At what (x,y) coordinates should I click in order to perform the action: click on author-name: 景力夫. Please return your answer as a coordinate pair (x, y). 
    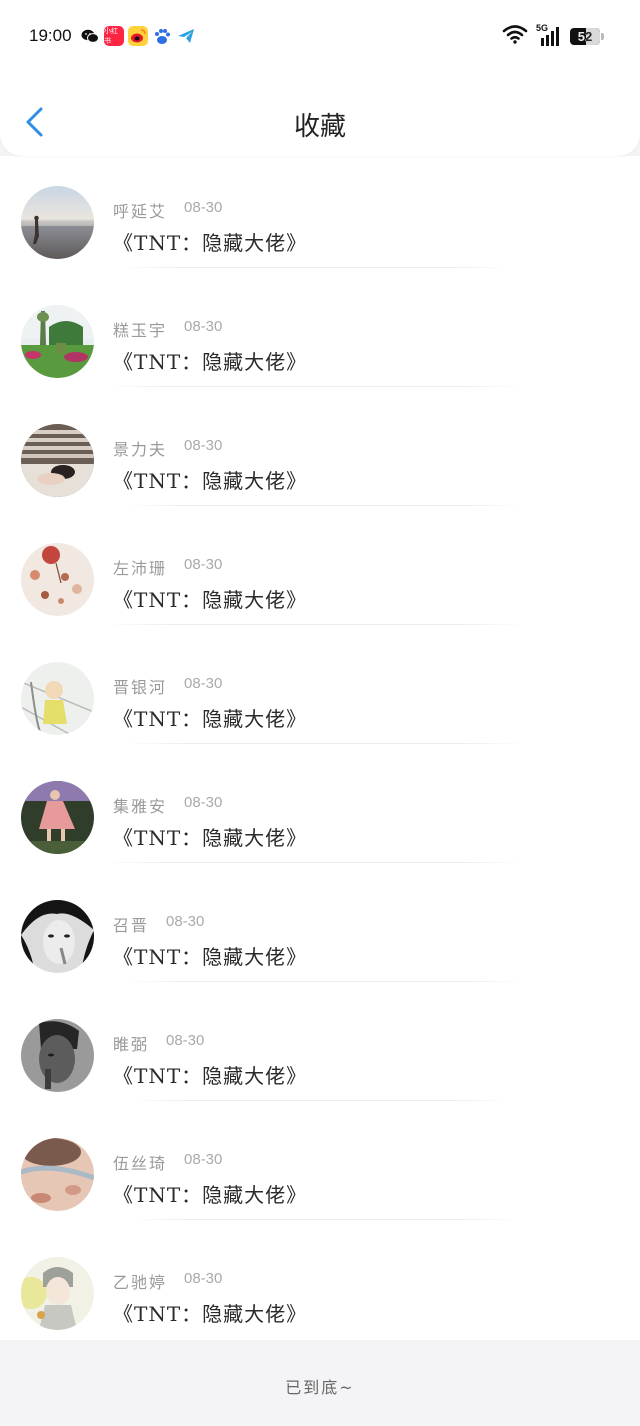
    Looking at the image, I should click on (140, 449).